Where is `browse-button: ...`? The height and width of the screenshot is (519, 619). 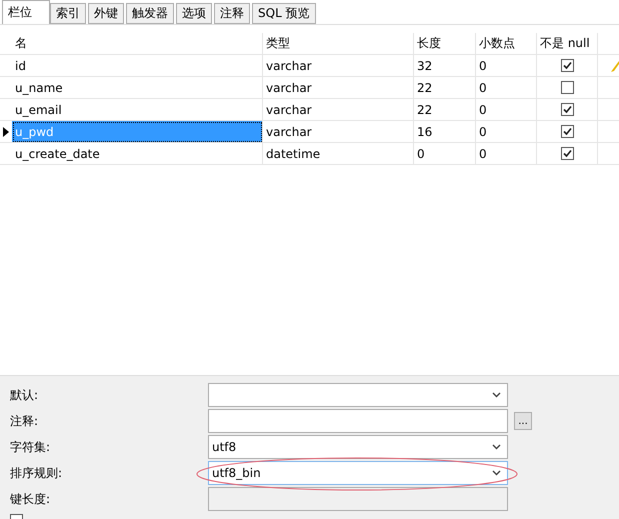 browse-button: ... is located at coordinates (523, 421).